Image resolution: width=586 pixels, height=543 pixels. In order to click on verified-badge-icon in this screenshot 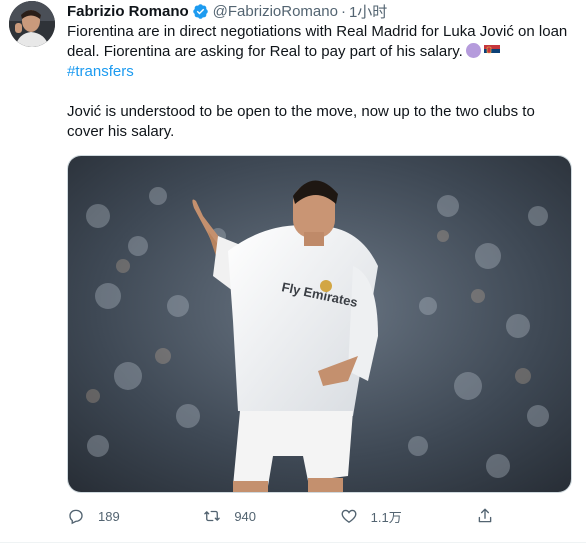, I will do `click(200, 11)`.